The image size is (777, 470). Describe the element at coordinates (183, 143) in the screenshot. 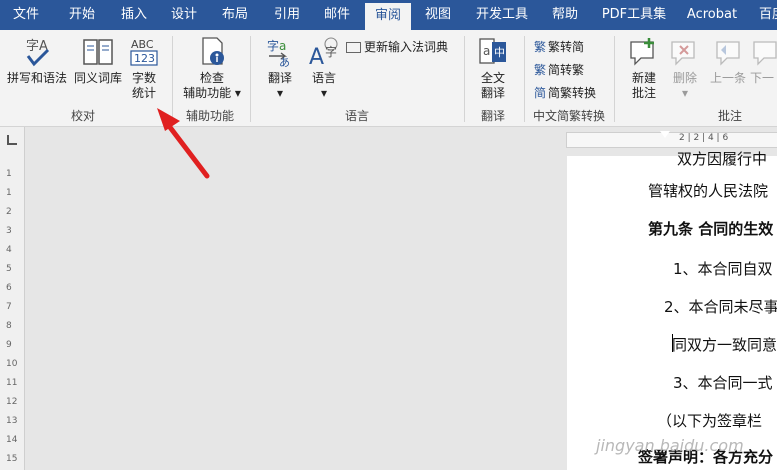

I see `annotation-arrow` at that location.